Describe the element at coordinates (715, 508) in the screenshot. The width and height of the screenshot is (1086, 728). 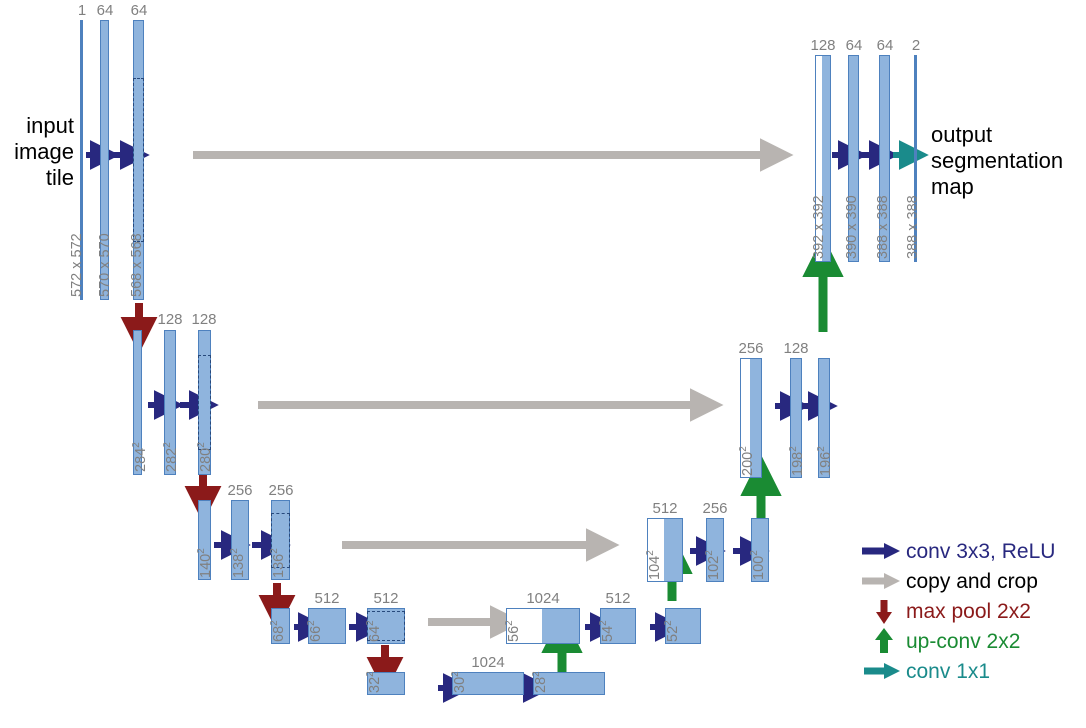
I see `channels-decoder-l3-1: 256` at that location.